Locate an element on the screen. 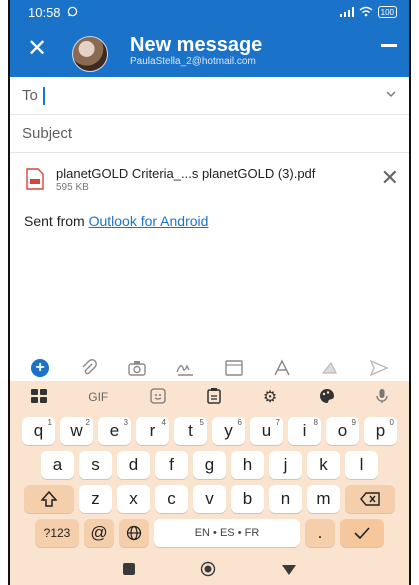 The height and width of the screenshot is (585, 419). chevron-down-icon is located at coordinates (391, 93).